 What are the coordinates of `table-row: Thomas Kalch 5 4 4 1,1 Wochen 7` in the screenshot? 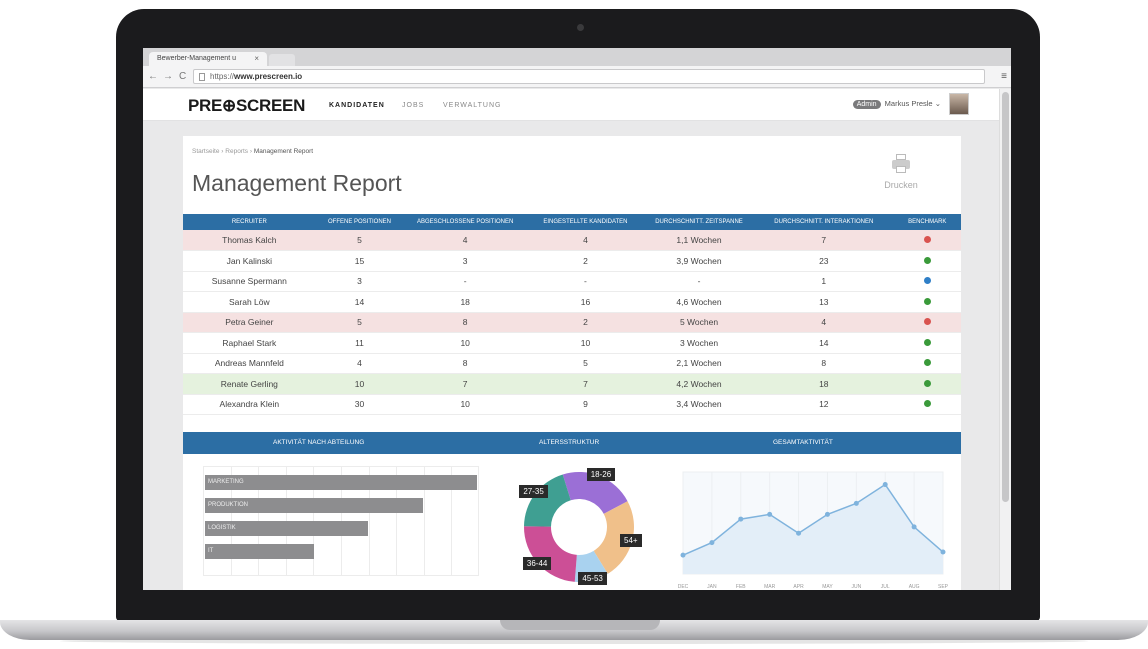 It's located at (572, 240).